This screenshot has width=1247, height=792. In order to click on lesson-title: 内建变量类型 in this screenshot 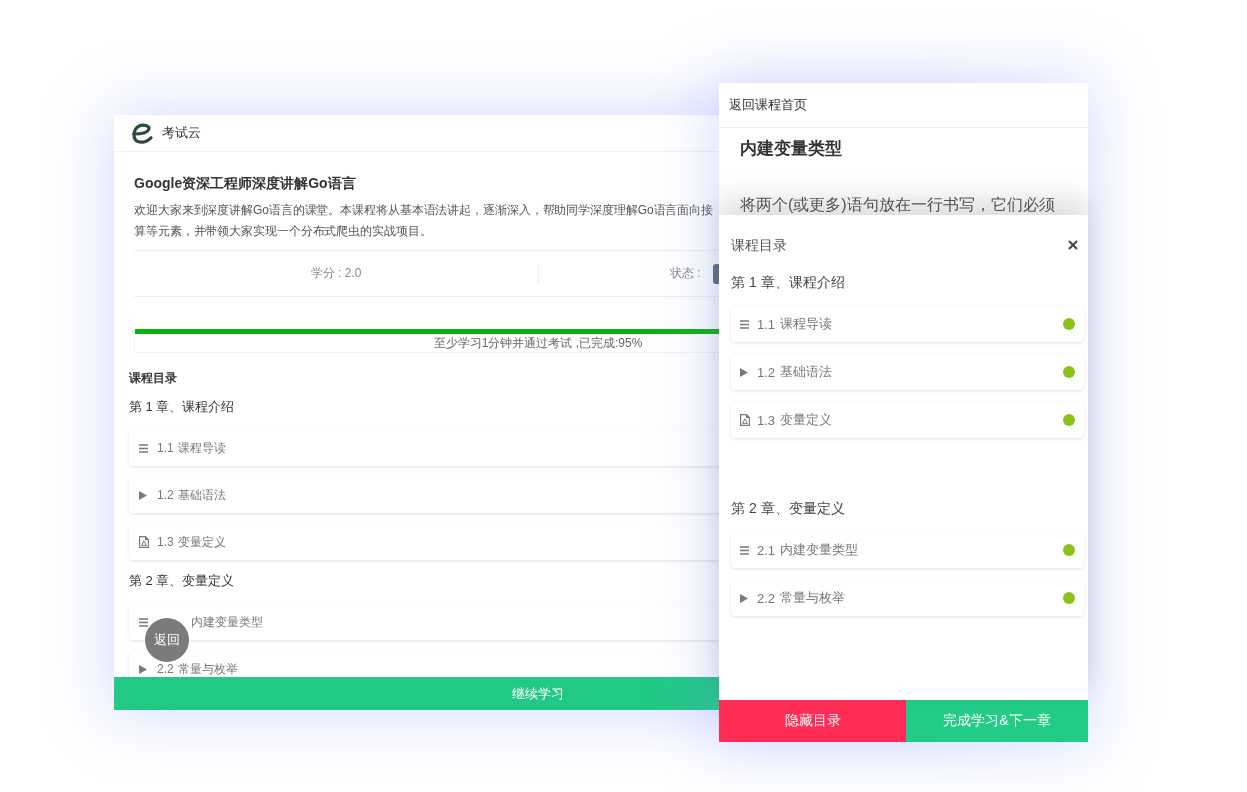, I will do `click(791, 149)`.